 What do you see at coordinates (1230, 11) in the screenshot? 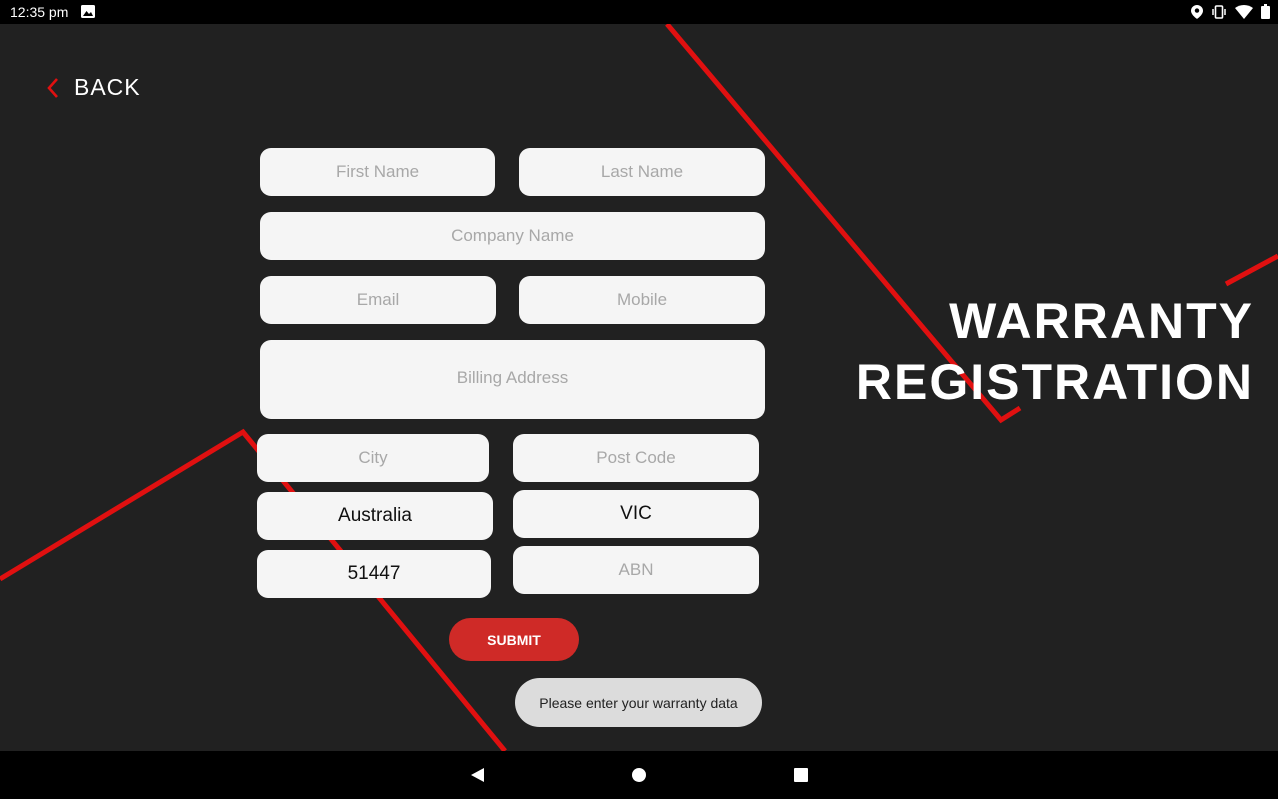
I see `status-icons` at bounding box center [1230, 11].